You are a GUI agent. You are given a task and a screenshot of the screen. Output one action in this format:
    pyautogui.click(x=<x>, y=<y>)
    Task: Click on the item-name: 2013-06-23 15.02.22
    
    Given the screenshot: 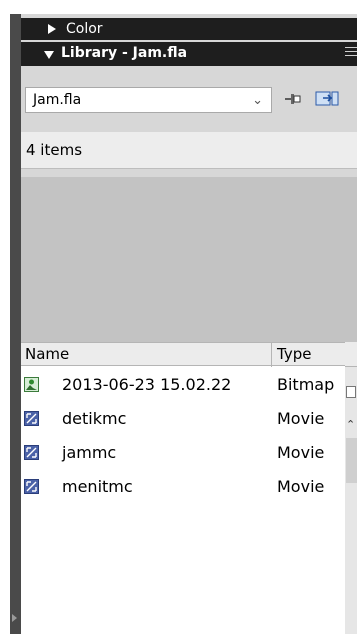 What is the action you would take?
    pyautogui.click(x=147, y=384)
    